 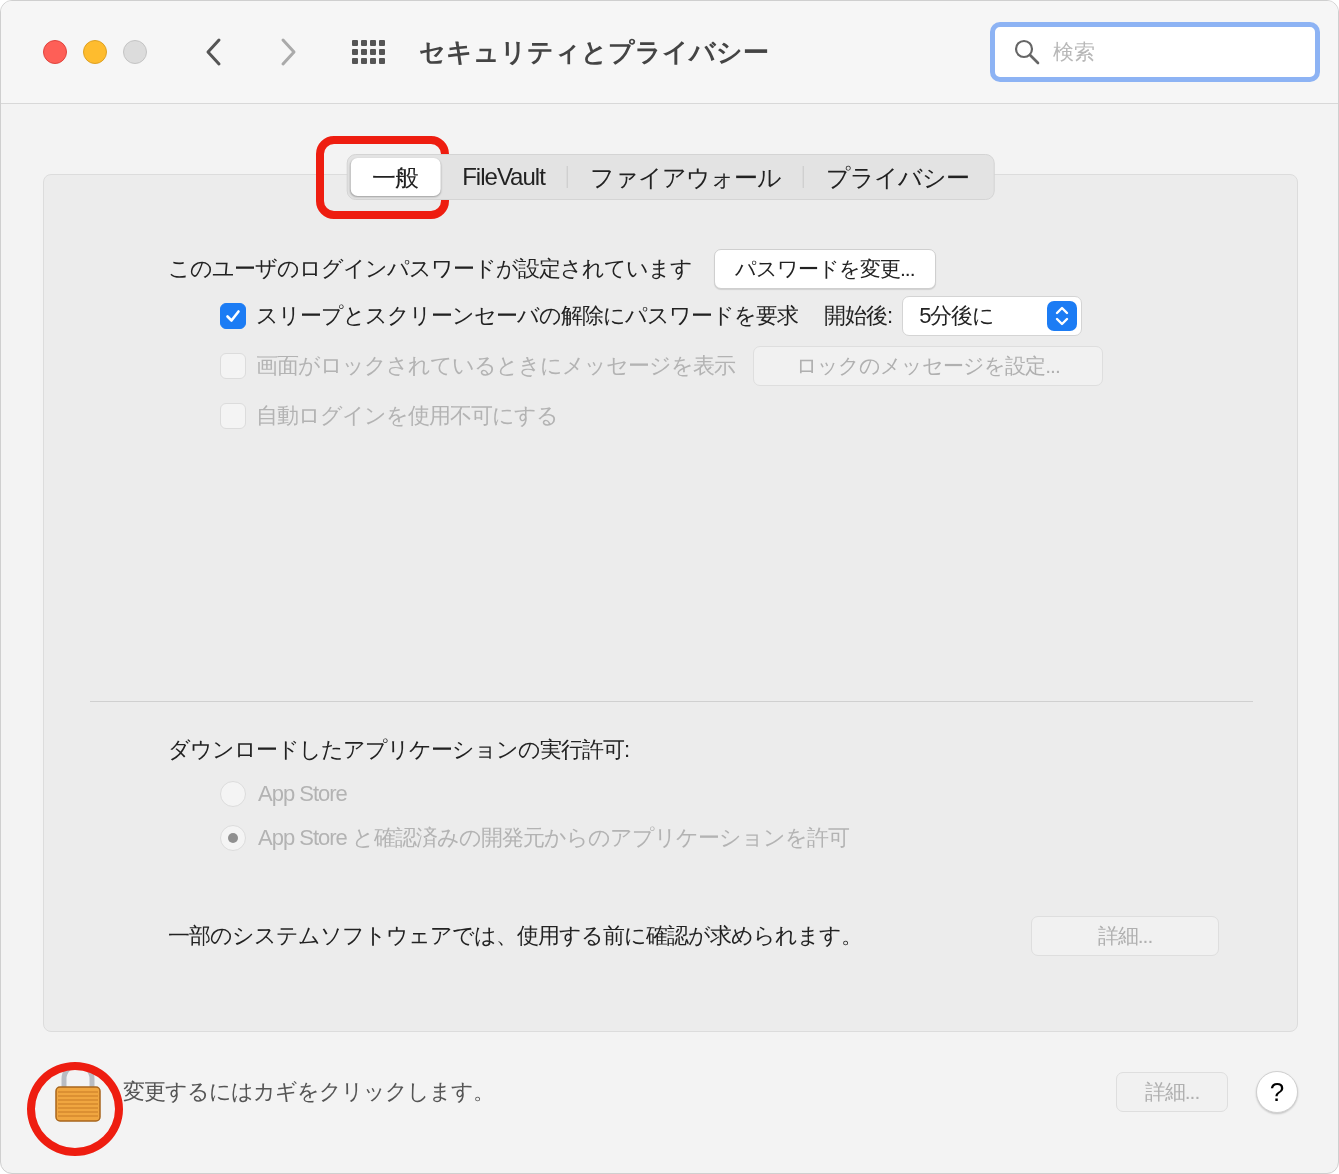 What do you see at coordinates (399, 750) in the screenshot?
I see `section-label: ダウンロードしたアプリケーションの実行許可:` at bounding box center [399, 750].